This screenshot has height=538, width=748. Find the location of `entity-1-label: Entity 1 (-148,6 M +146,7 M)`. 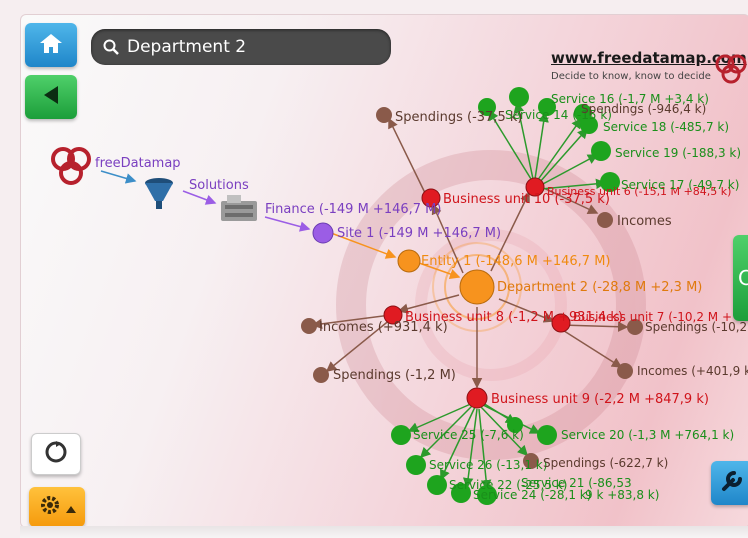

entity-1-label: Entity 1 (-148,6 M +146,7 M) is located at coordinates (515, 261).